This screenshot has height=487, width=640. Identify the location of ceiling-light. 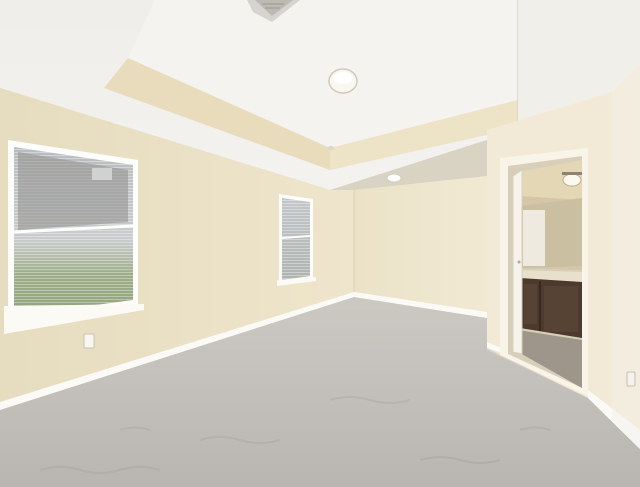
(343, 81).